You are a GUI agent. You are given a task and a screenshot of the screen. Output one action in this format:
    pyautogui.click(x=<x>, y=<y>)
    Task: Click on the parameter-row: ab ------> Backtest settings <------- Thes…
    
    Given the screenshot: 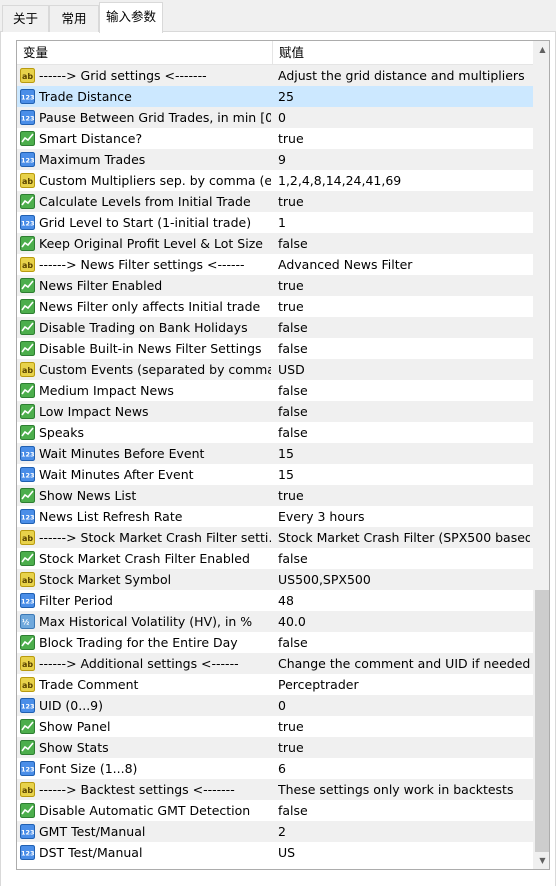 What is the action you would take?
    pyautogui.click(x=275, y=789)
    